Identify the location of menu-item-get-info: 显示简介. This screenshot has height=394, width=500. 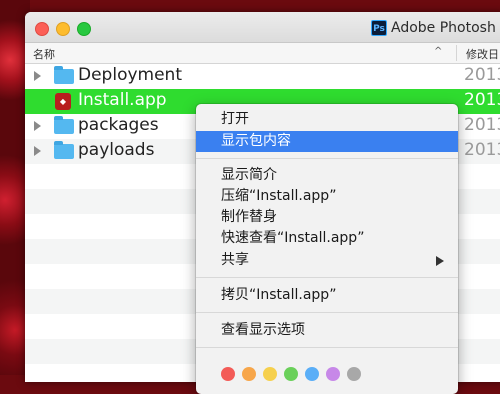
(327, 175).